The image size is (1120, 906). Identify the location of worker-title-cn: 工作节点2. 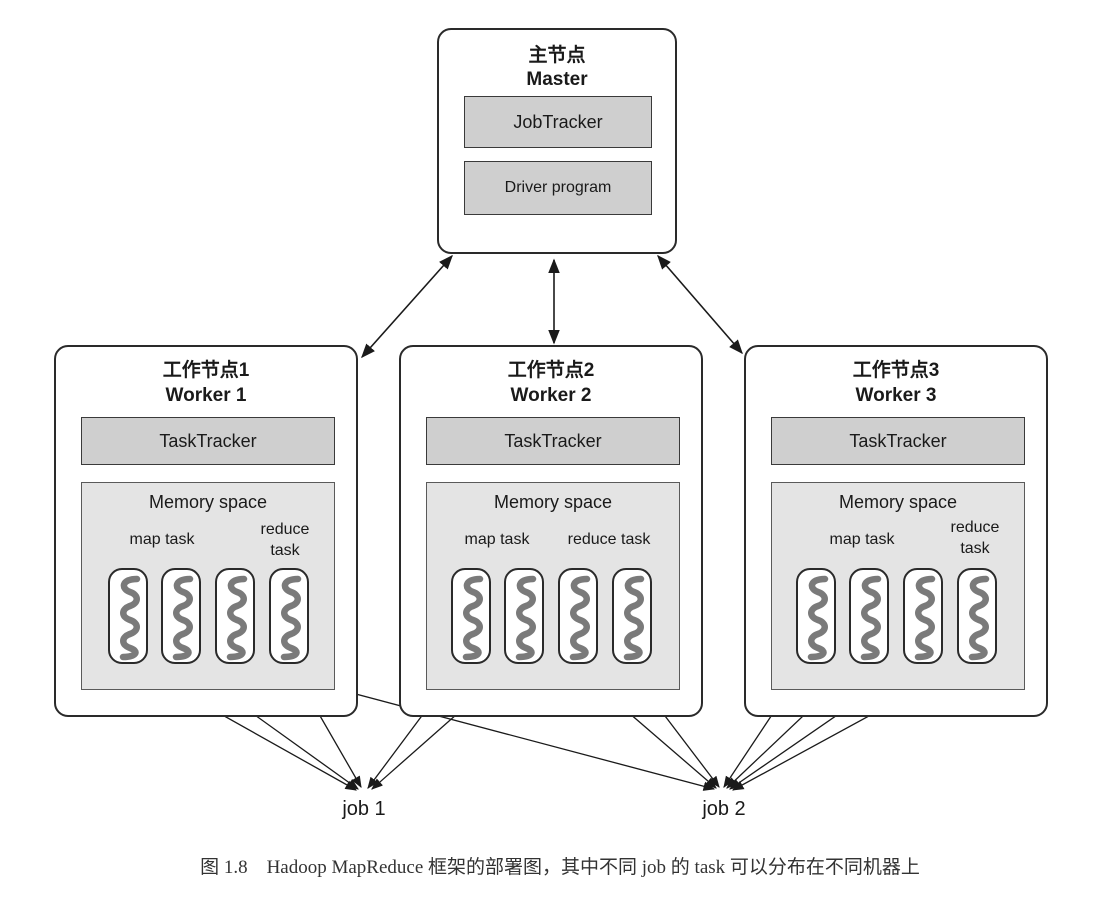
(551, 370).